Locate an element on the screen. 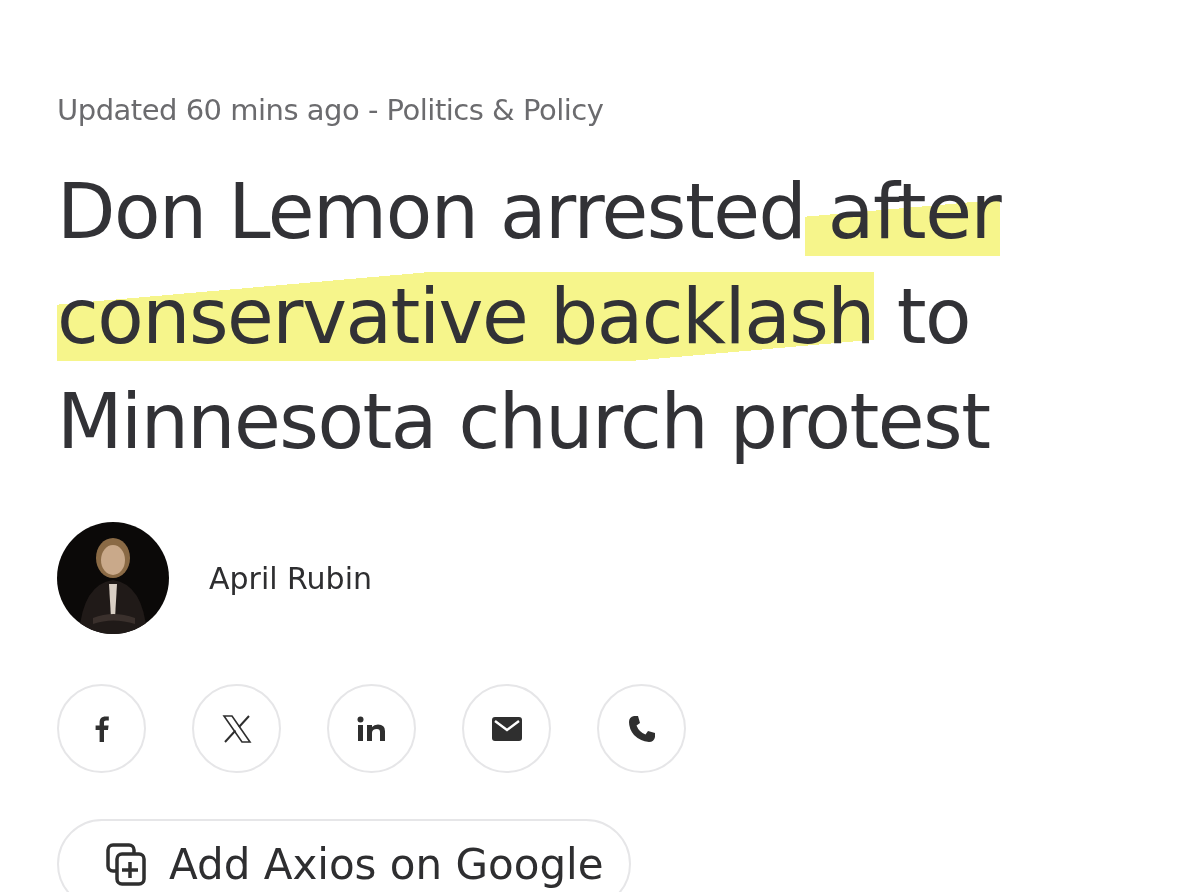 Image resolution: width=1200 pixels, height=892 pixels. add-source-icon is located at coordinates (126, 864).